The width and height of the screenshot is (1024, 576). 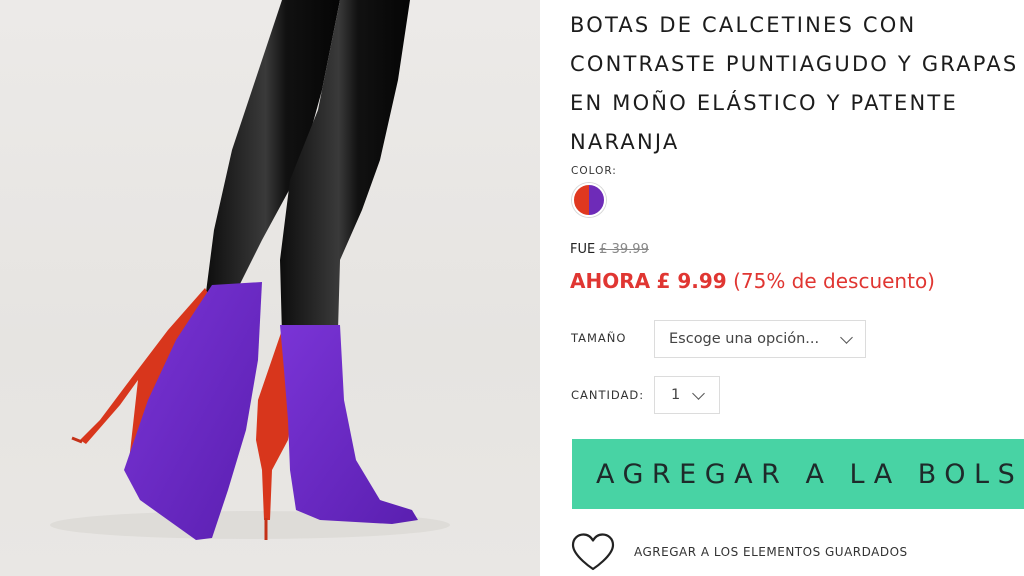 I want to click on save-to-wishlist-link: AGREGAR A LOS ELEMENTOS GUARDADOS, so click(x=790, y=552).